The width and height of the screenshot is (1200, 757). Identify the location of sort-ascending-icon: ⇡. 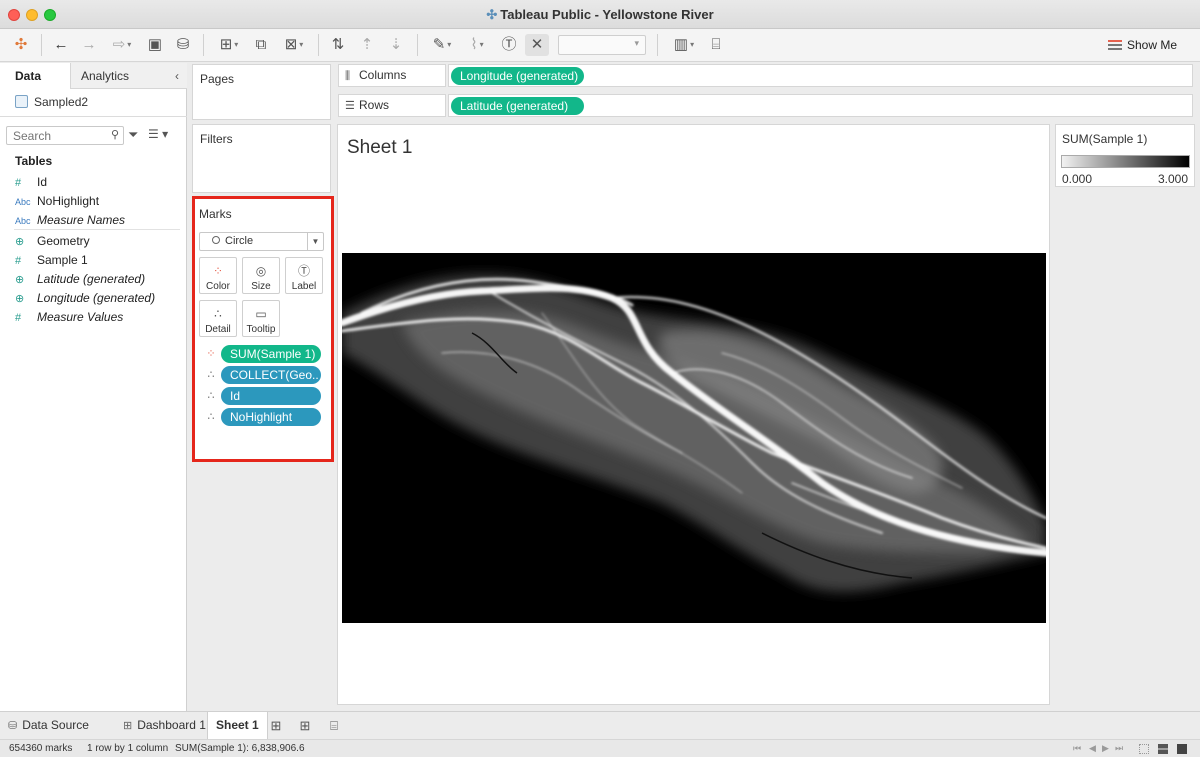
(367, 45).